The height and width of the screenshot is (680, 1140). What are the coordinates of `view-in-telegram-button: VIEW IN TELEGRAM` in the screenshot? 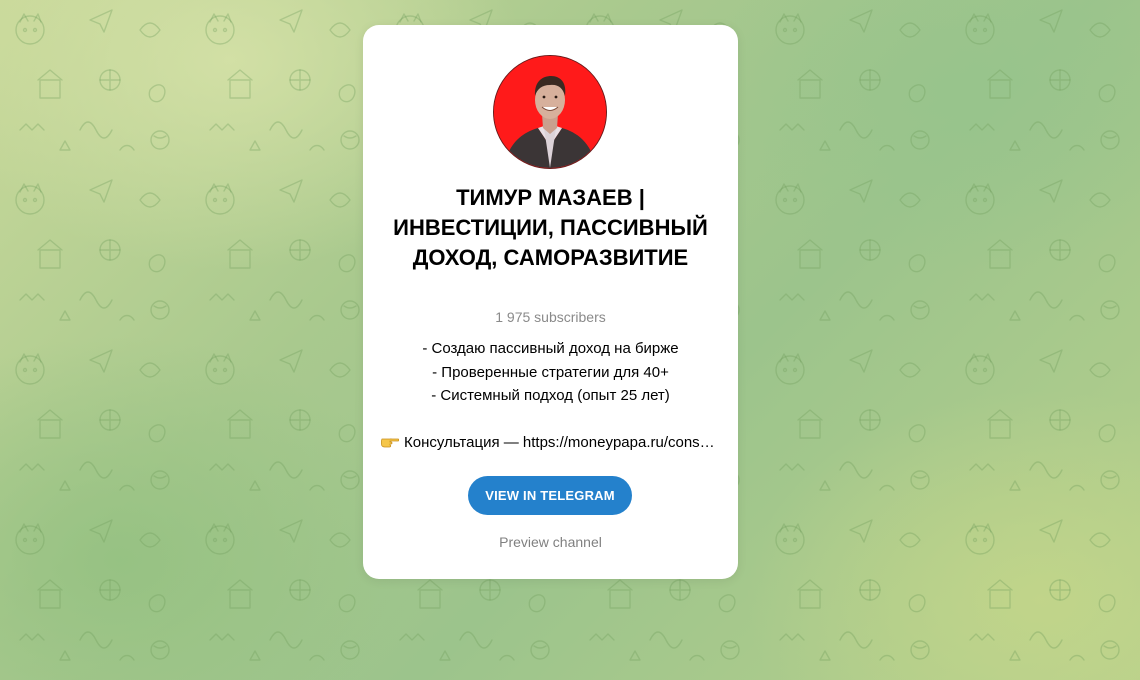 It's located at (550, 495).